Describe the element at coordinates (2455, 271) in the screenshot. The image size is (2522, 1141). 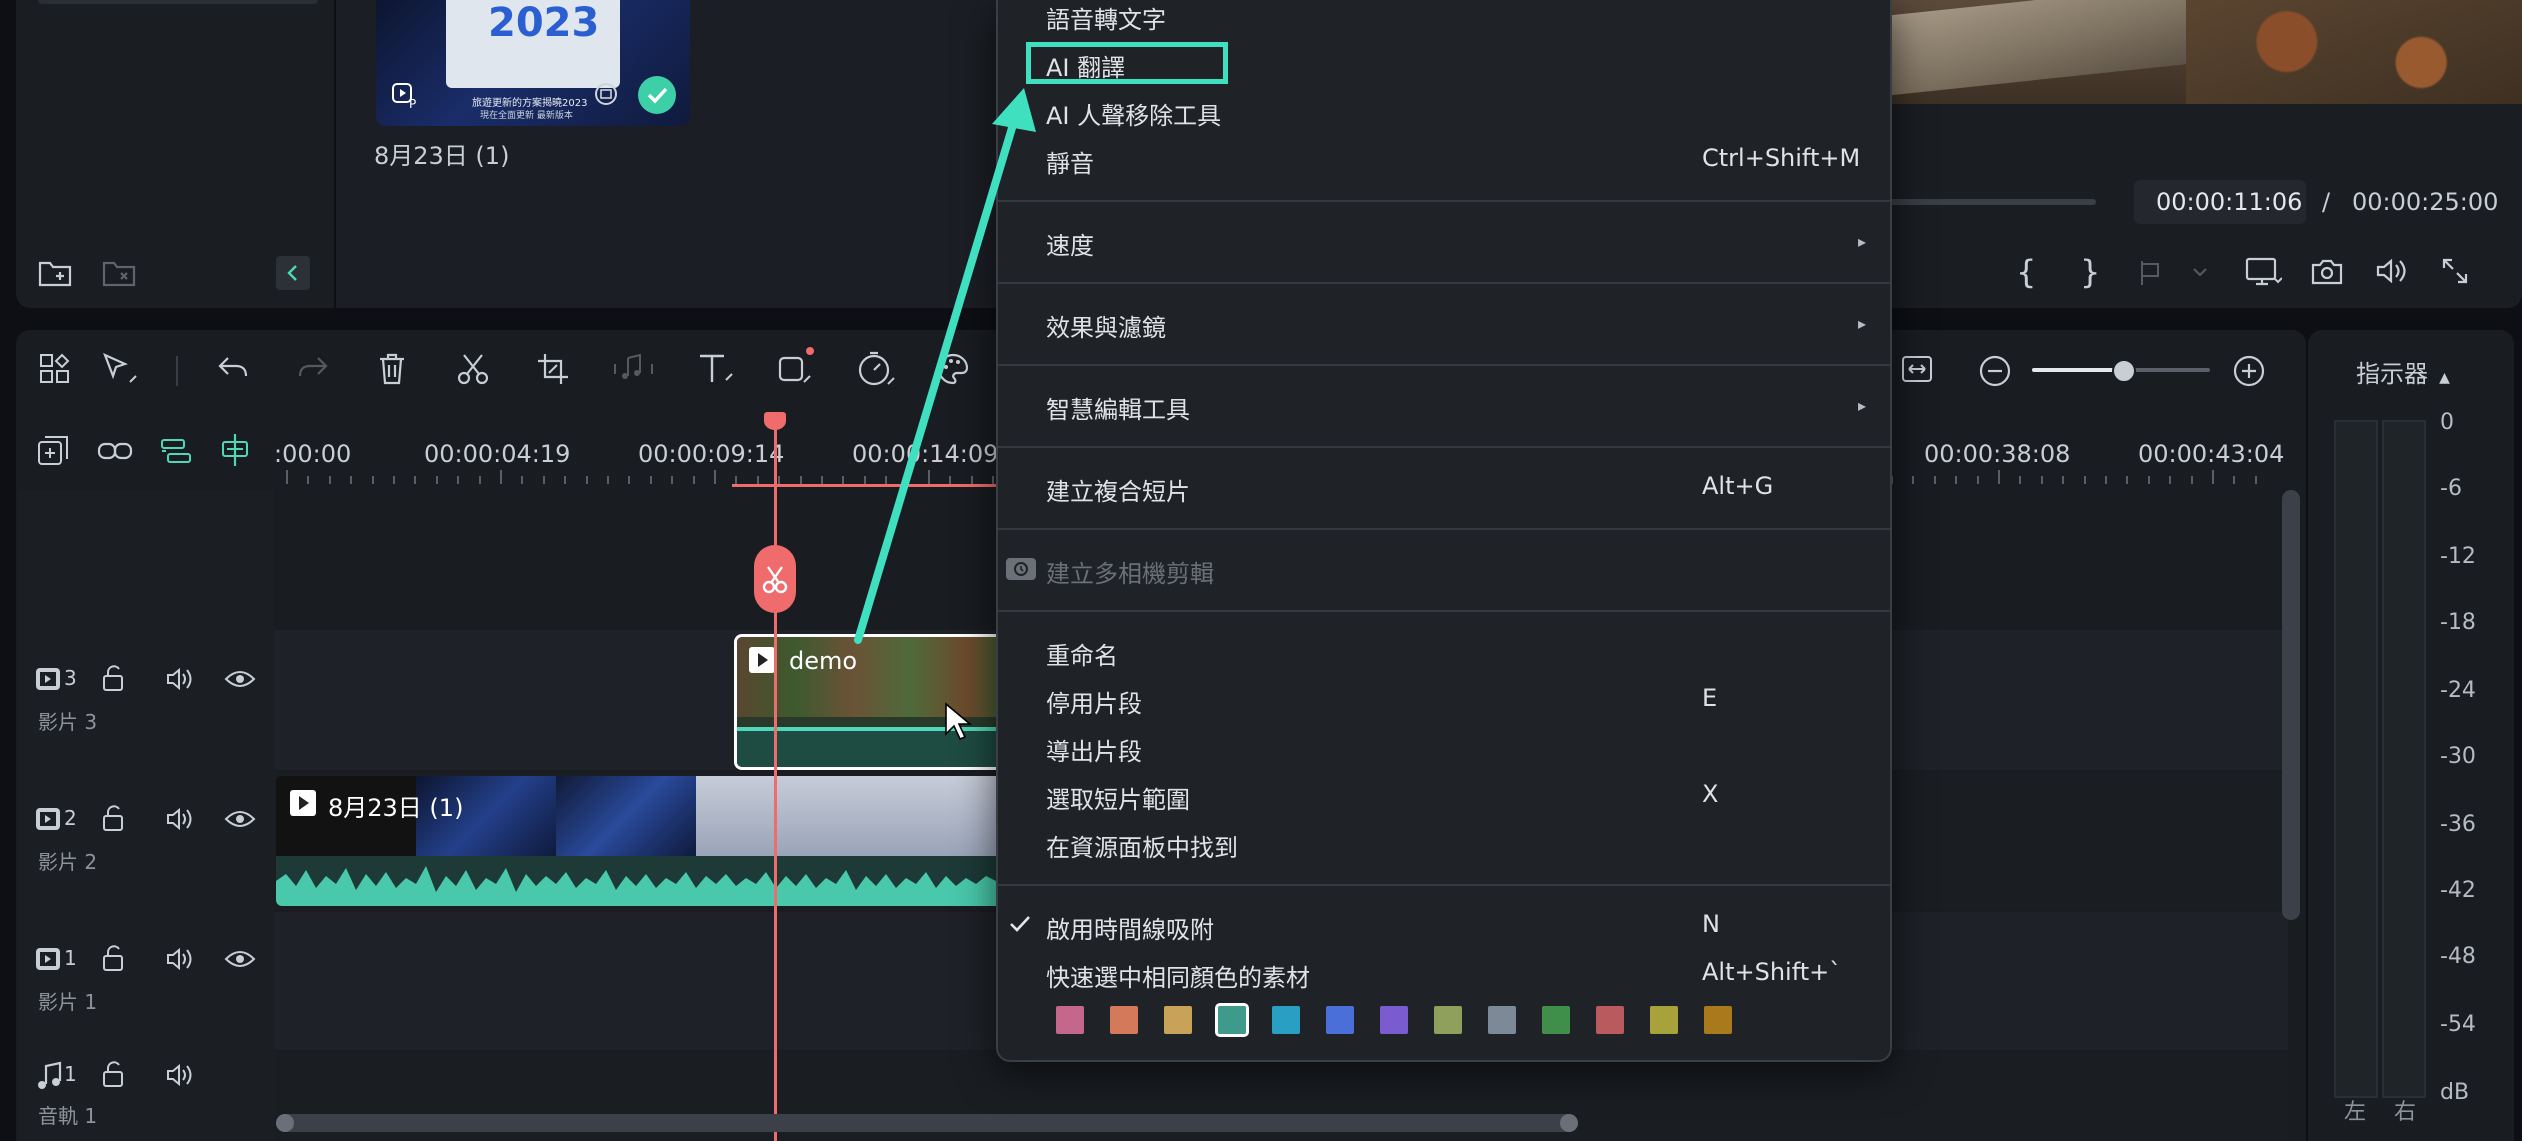
I see `fullscreen-icon` at that location.